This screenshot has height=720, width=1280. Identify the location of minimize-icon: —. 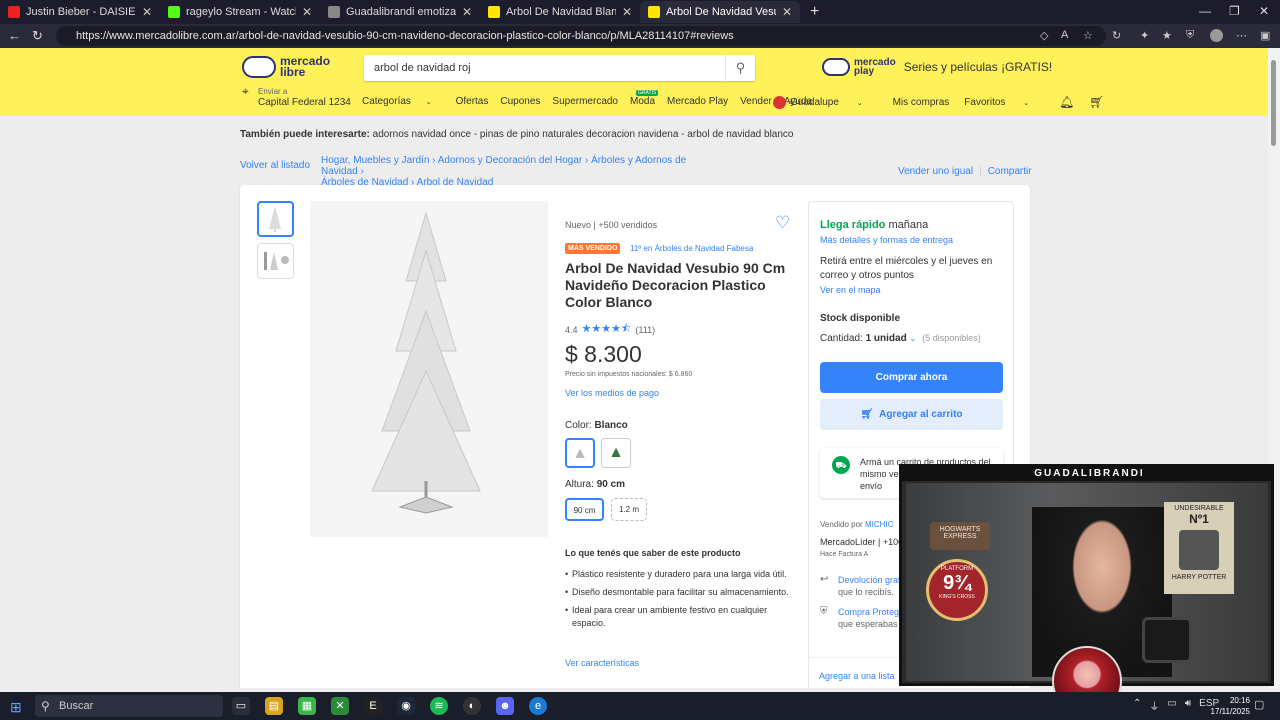
(1205, 11).